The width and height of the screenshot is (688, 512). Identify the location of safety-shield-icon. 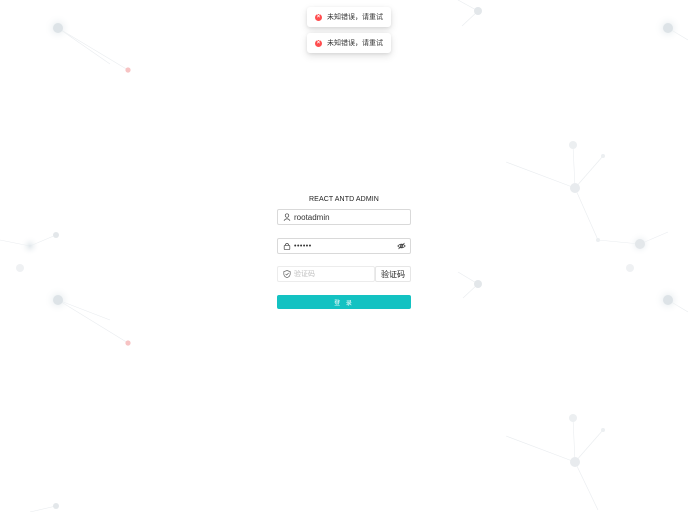
(287, 274).